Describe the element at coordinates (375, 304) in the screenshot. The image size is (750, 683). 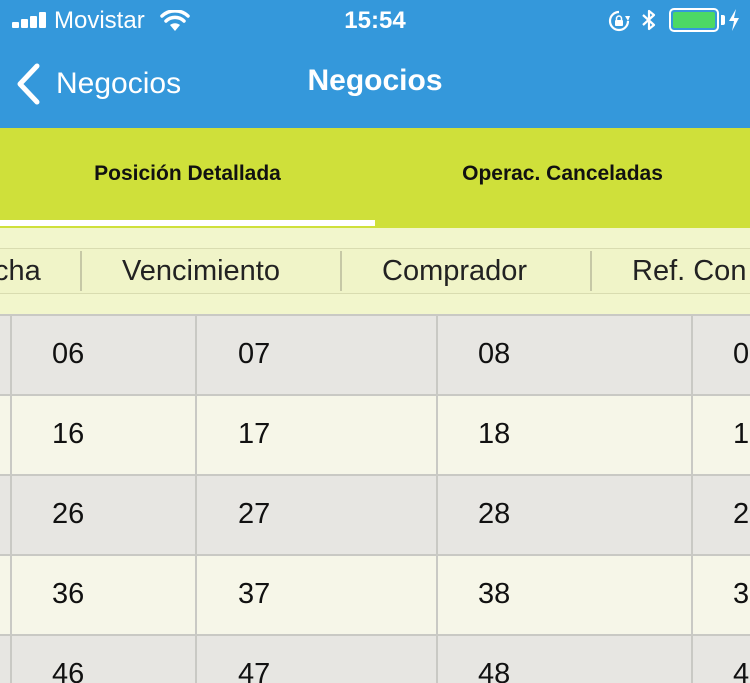
I see `table-spacer` at that location.